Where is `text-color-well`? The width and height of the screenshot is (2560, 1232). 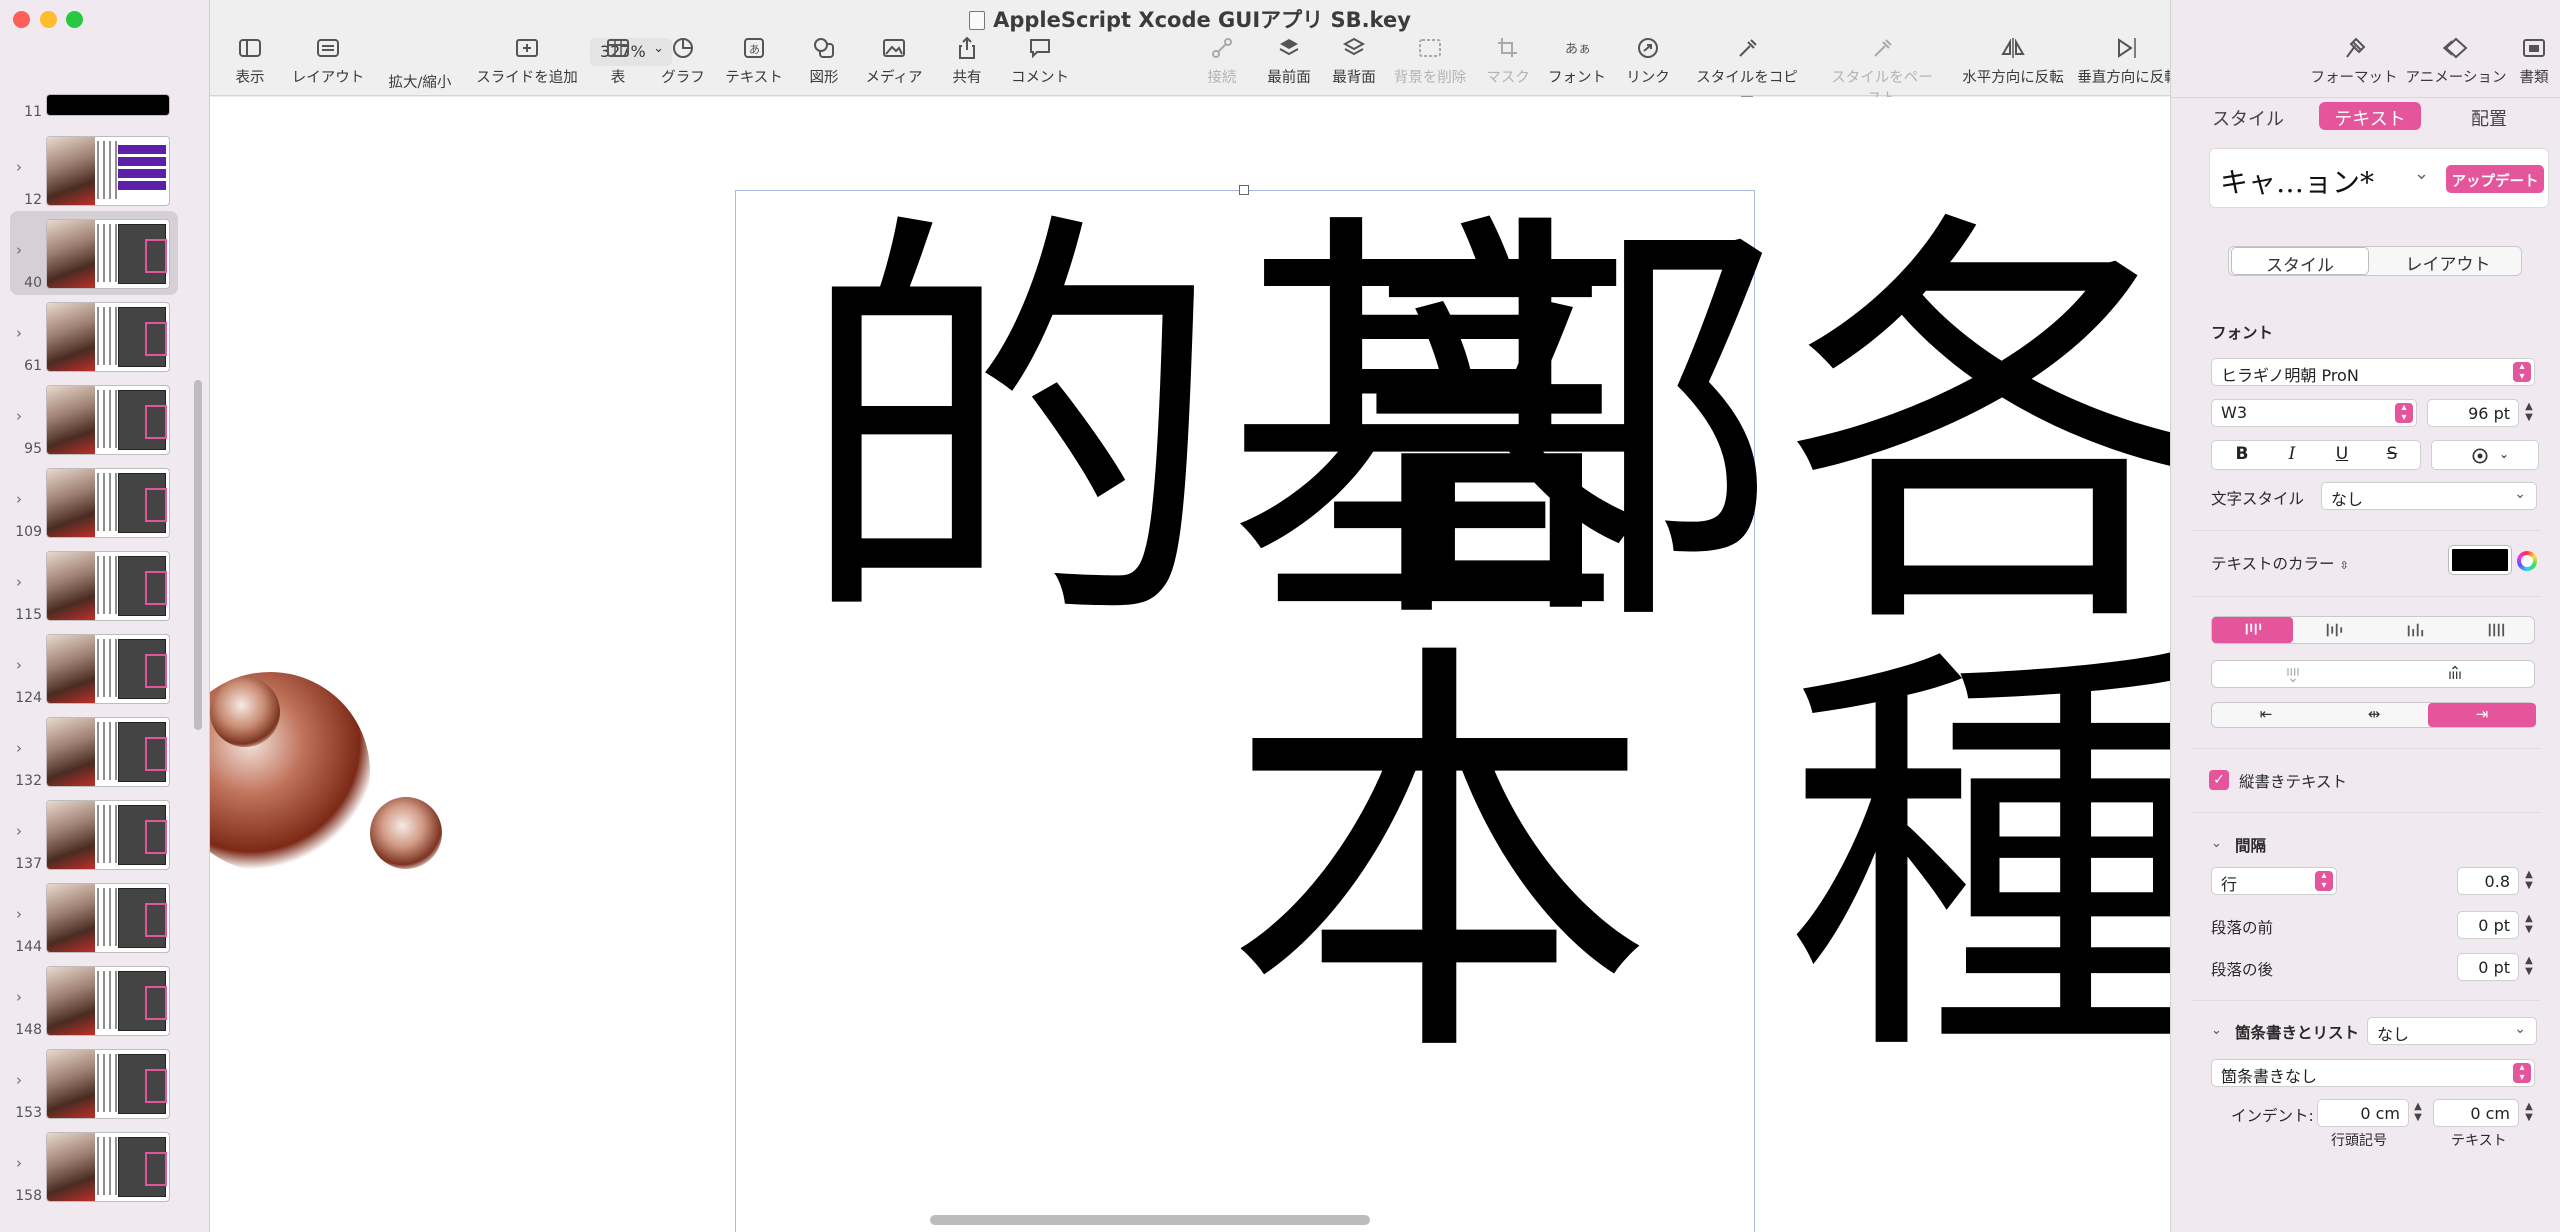 text-color-well is located at coordinates (2480, 560).